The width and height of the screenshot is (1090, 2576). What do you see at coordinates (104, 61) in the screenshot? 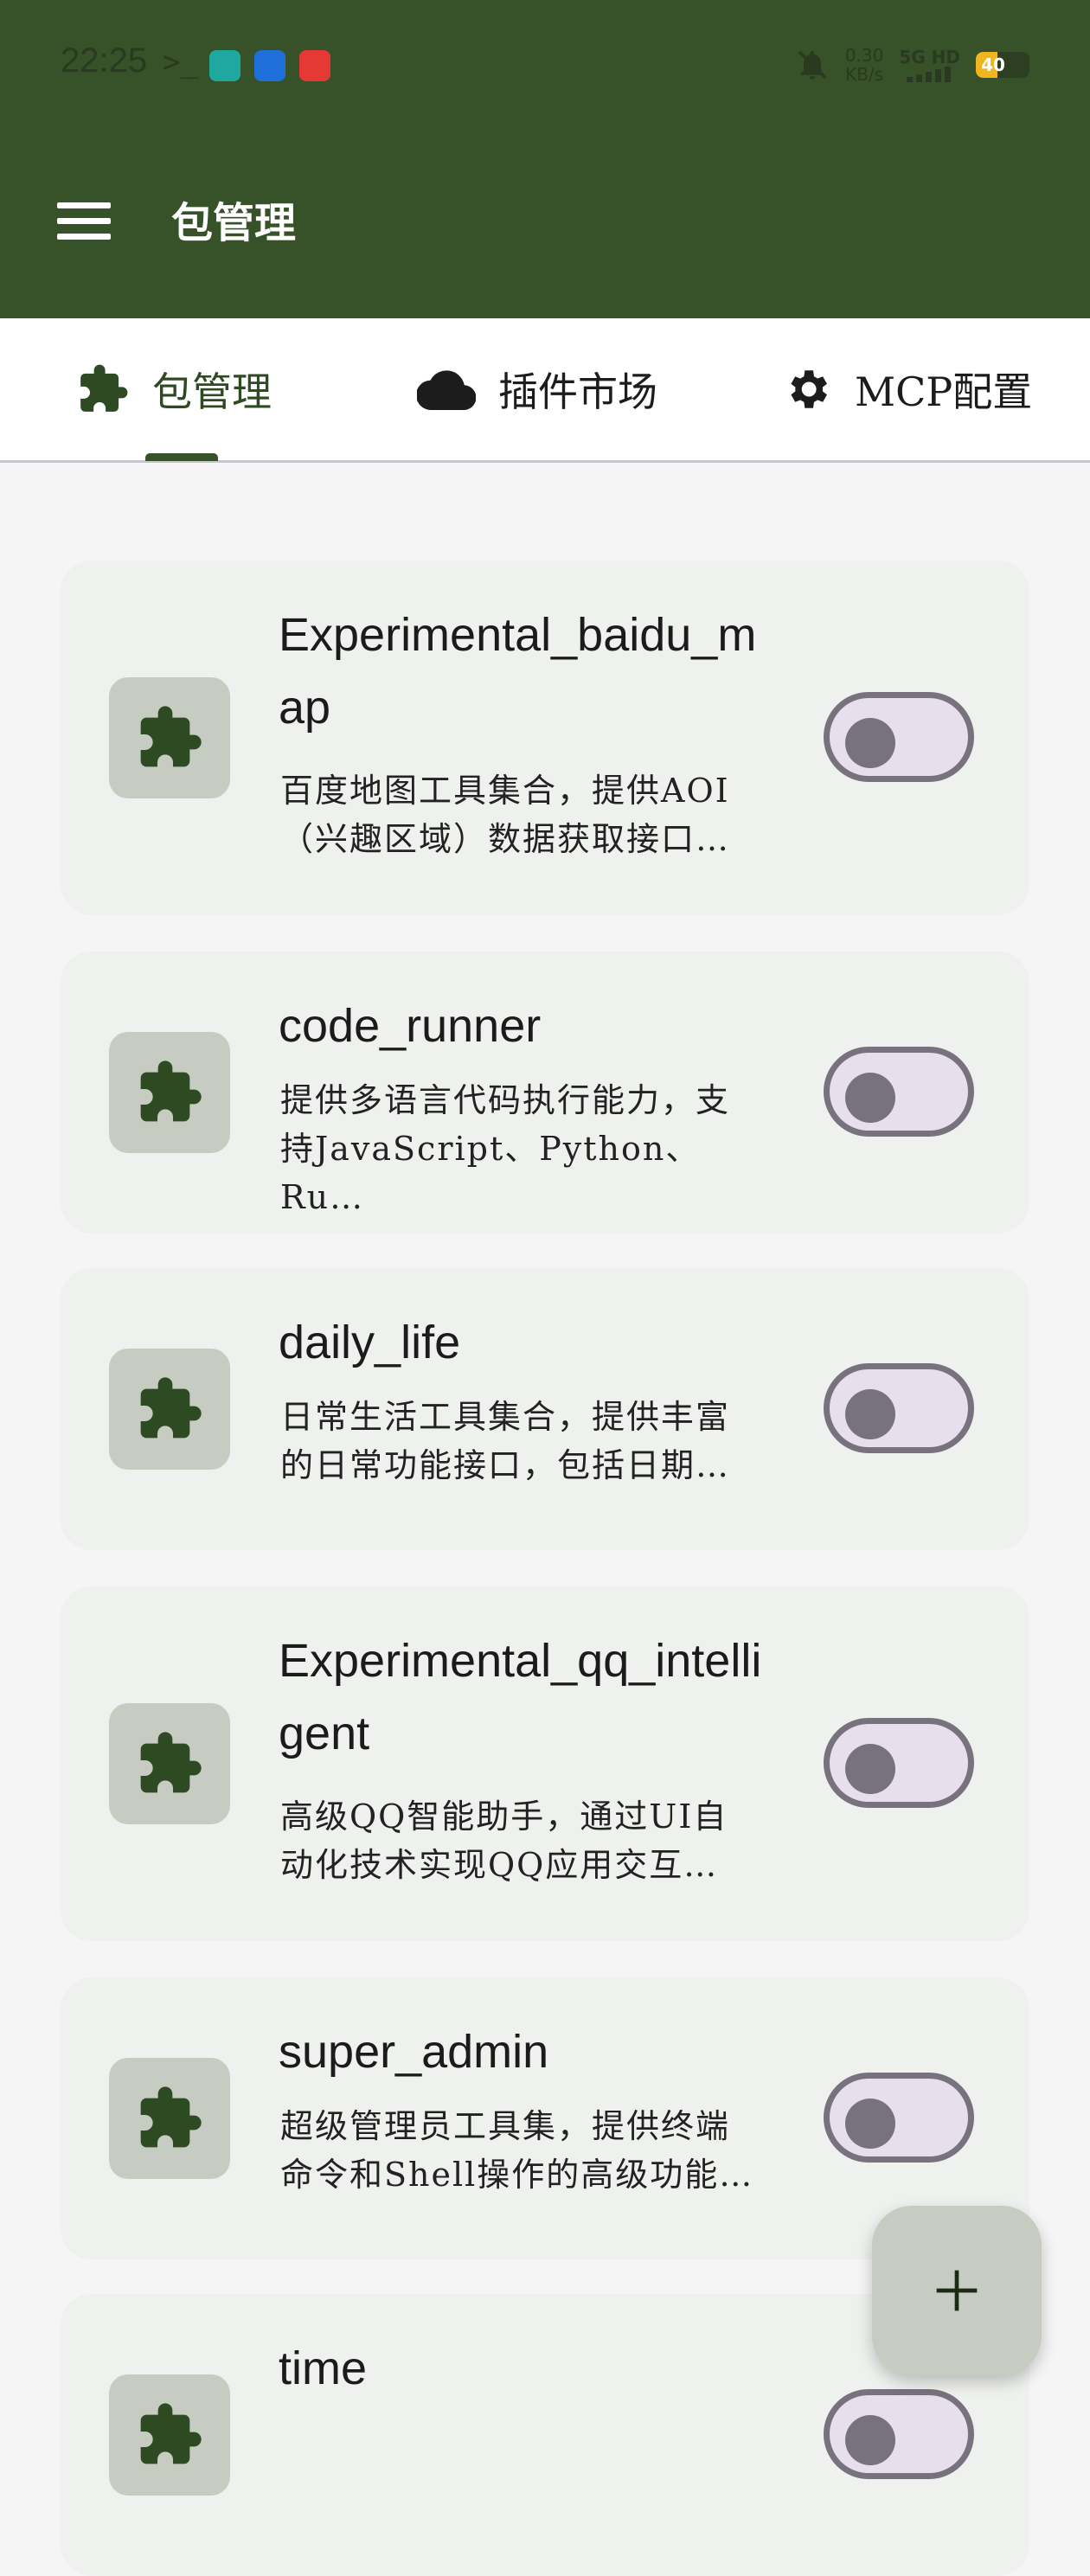
I see `status-time: 22:25` at bounding box center [104, 61].